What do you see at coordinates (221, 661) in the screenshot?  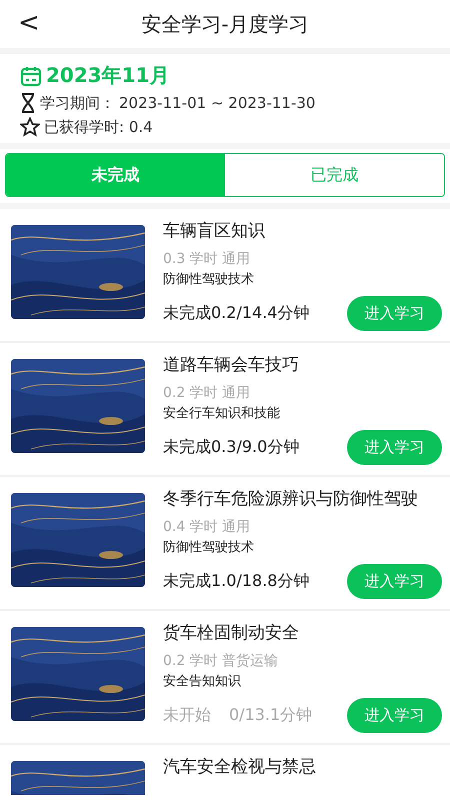 I see `course-meta: 0.2 学时 普货运输` at bounding box center [221, 661].